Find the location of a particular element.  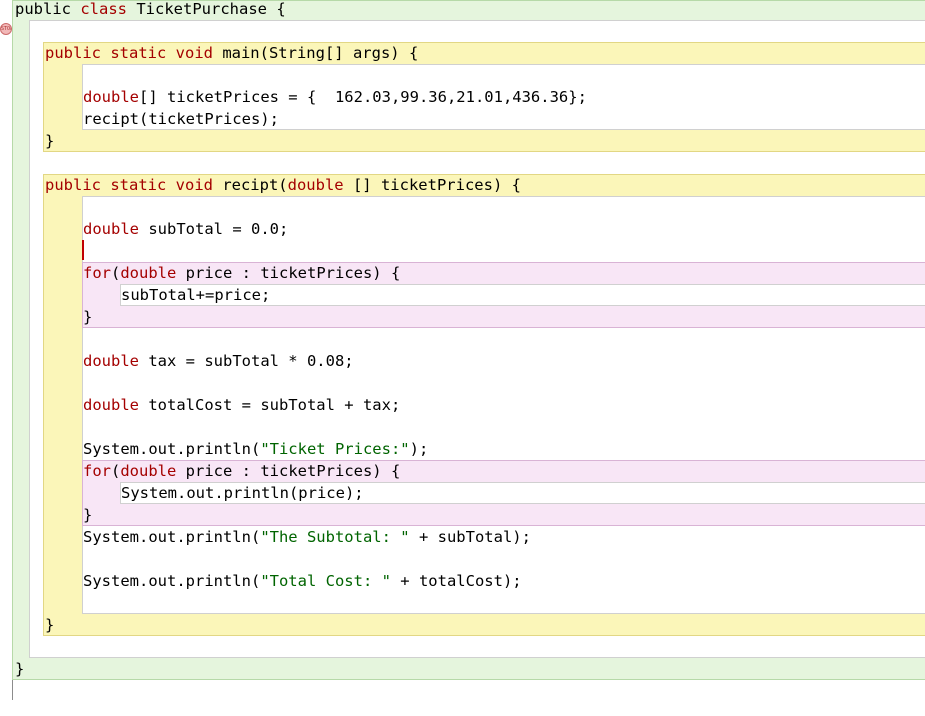

code-line-subtotal-decl: double subTotal = 0.0; is located at coordinates (185, 229).